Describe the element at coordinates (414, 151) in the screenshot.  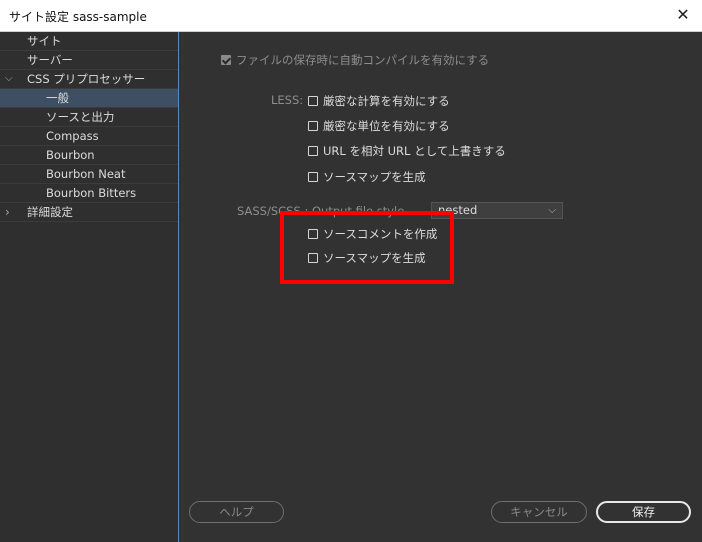
I see `less-relative-urls-label: URL を相対 URL として上書きする` at that location.